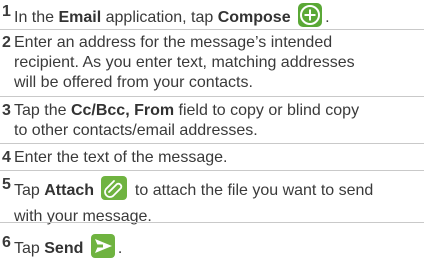 This screenshot has width=424, height=268. What do you see at coordinates (121, 157) in the screenshot?
I see `step-text-line: Enter the text of the message.` at bounding box center [121, 157].